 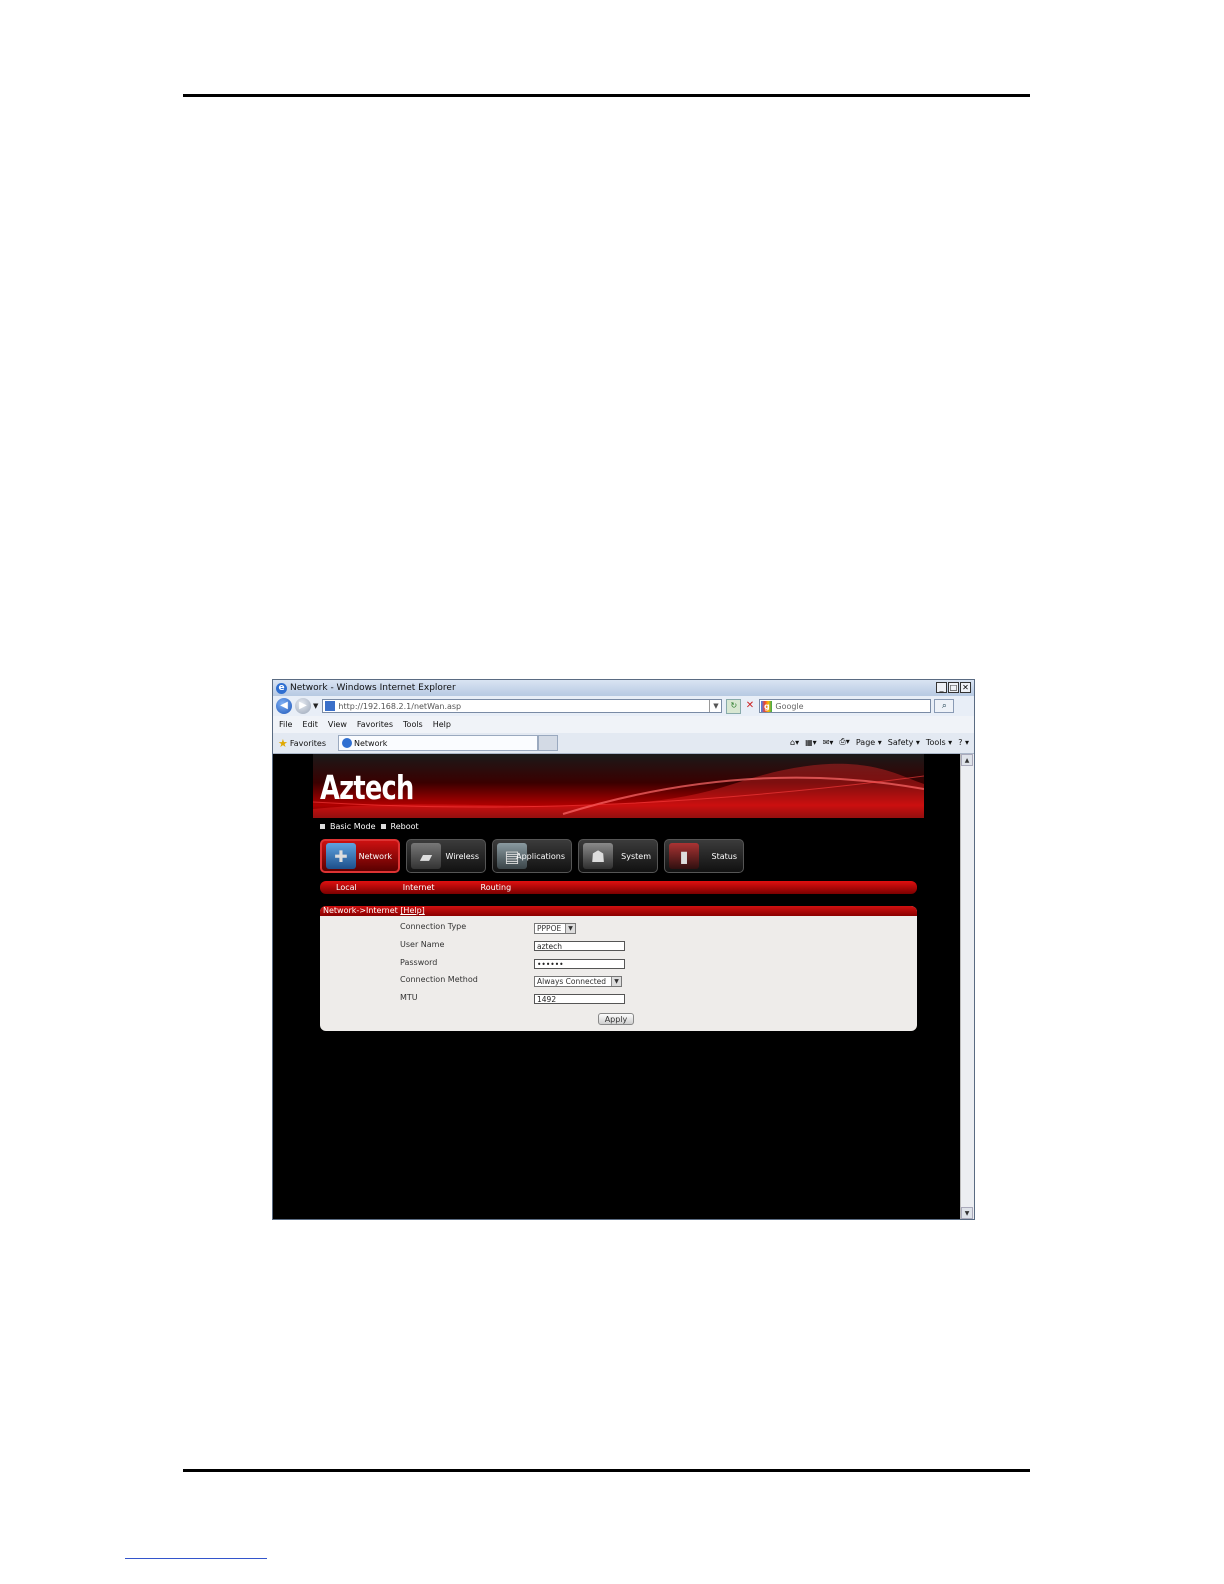 I want to click on minimize-icon: _, so click(x=941, y=687).